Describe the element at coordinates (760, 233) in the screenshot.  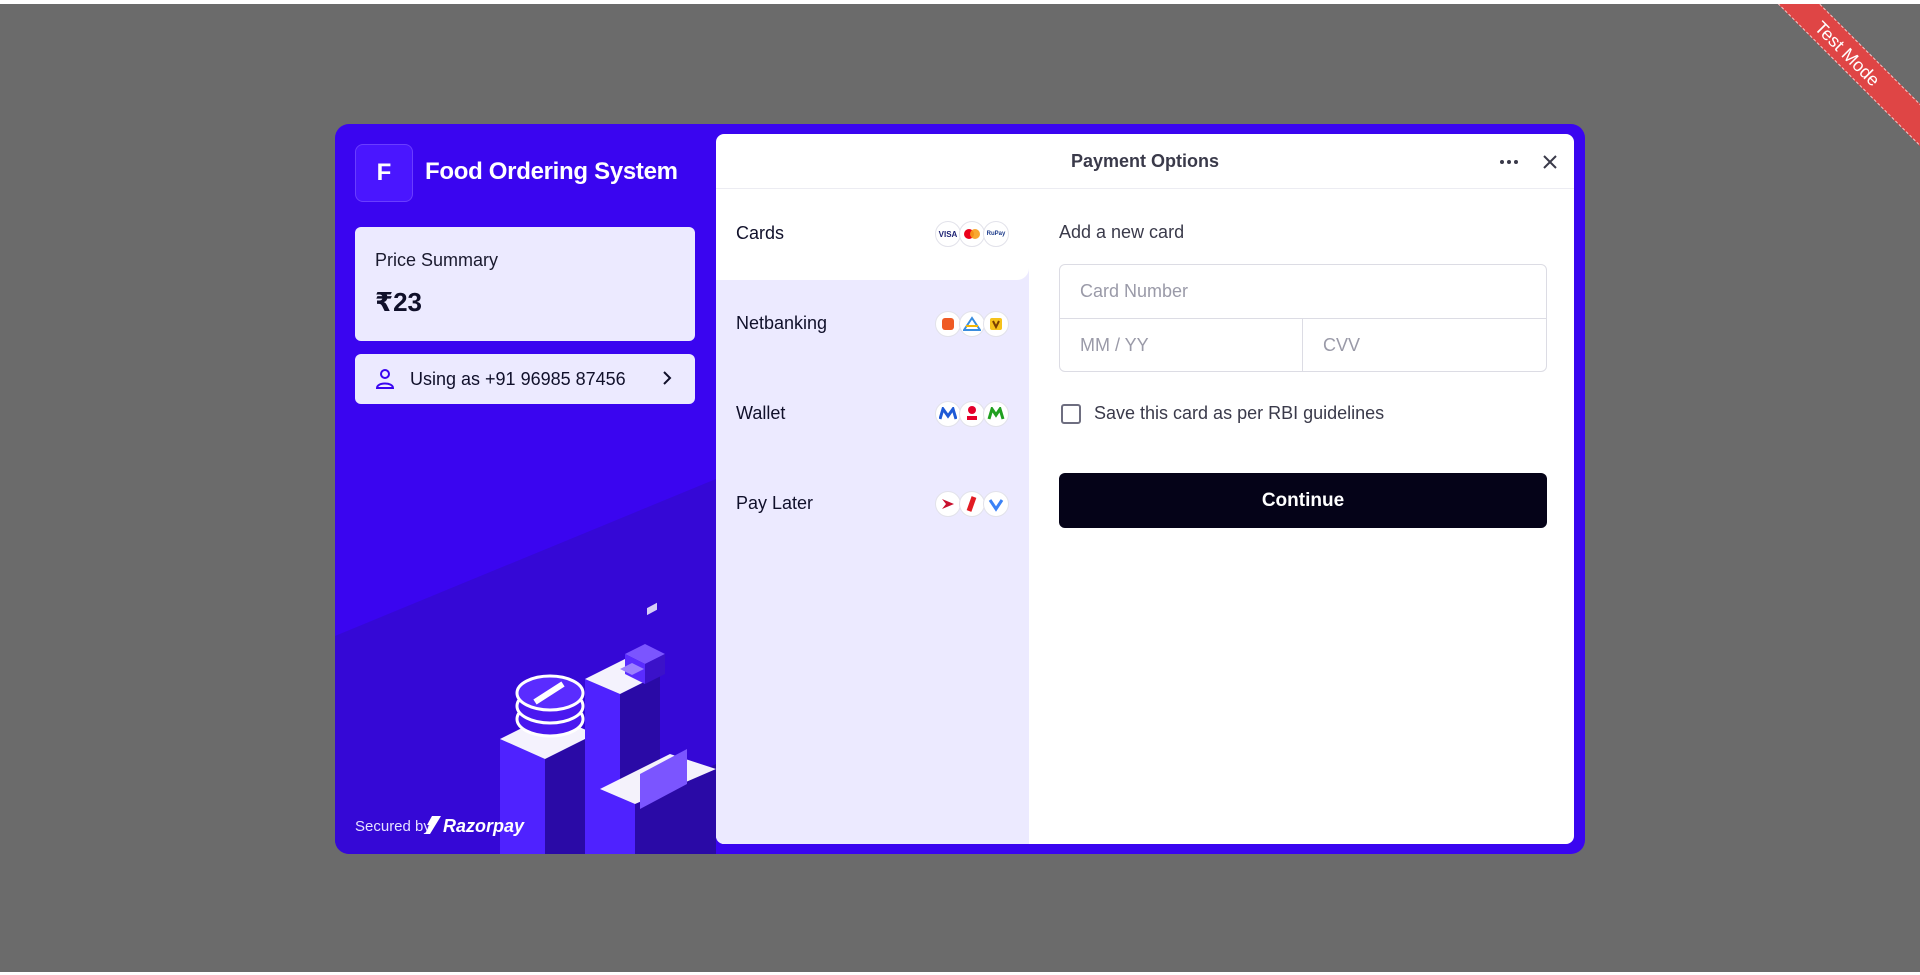
I see `method-label: Cards` at that location.